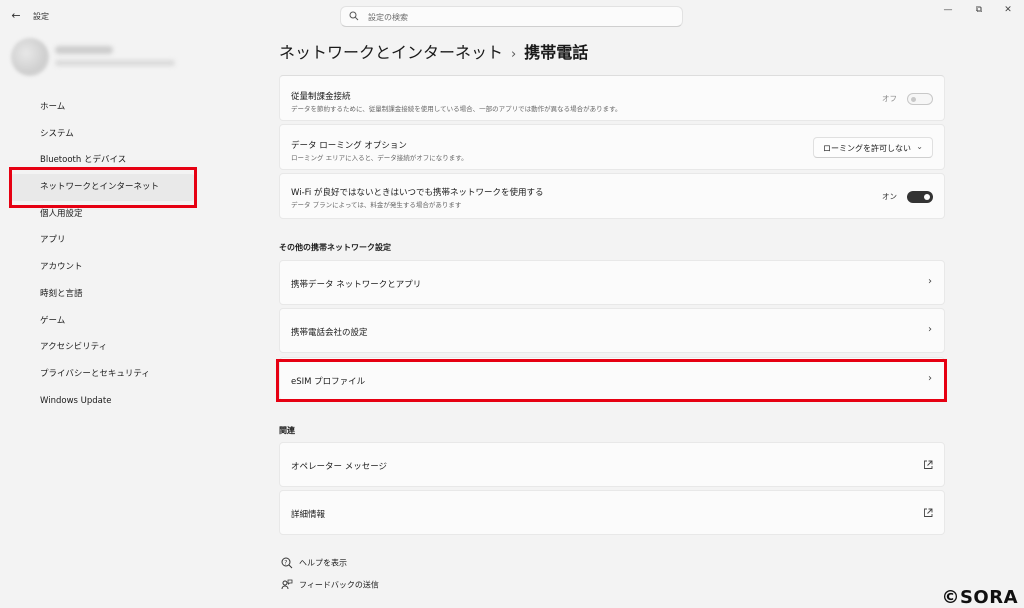 The width and height of the screenshot is (1024, 608). What do you see at coordinates (889, 98) in the screenshot?
I see `metered-state-label: オフ` at bounding box center [889, 98].